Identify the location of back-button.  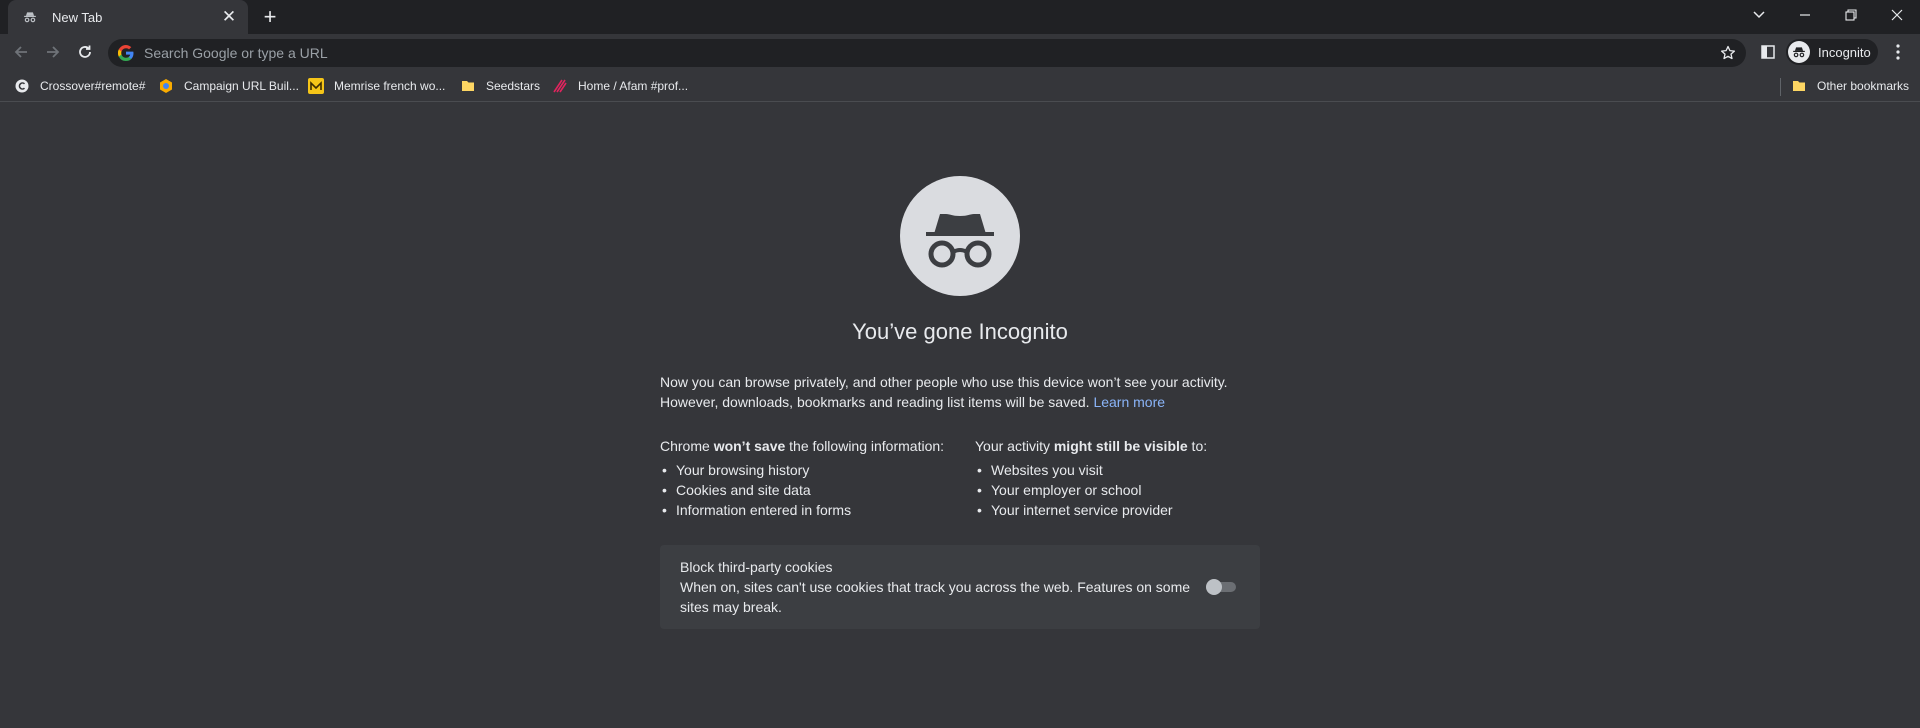
(21, 52).